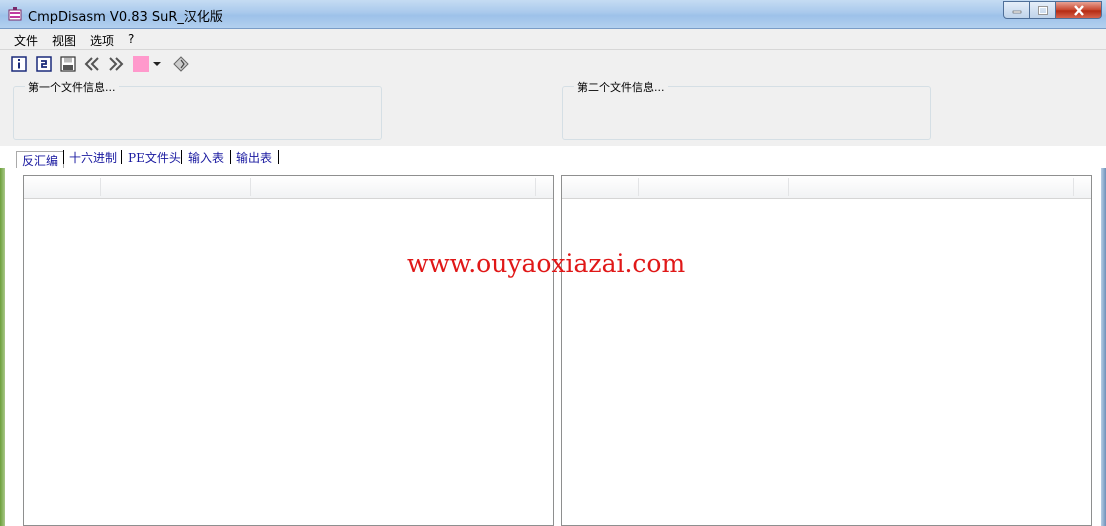  Describe the element at coordinates (553, 157) in the screenshot. I see `tab-strip: 反汇编 十六进制 PE文件头 输入表 输出表` at that location.